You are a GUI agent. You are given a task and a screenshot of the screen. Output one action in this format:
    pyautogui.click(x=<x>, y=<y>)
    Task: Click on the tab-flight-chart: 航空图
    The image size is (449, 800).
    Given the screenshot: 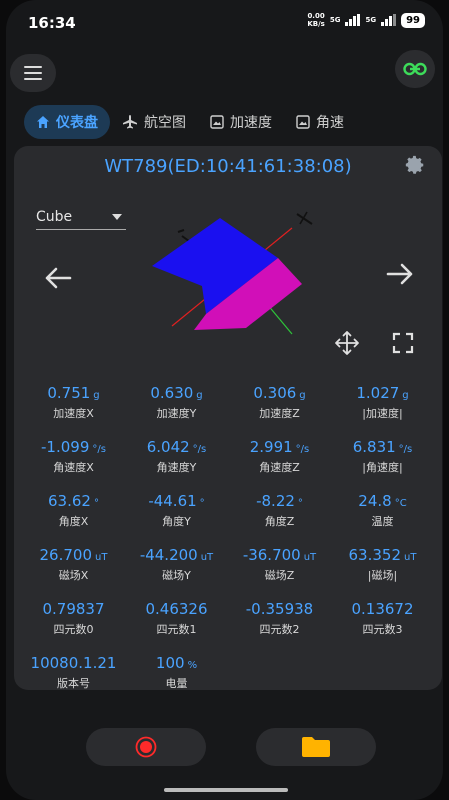 What is the action you would take?
    pyautogui.click(x=154, y=122)
    